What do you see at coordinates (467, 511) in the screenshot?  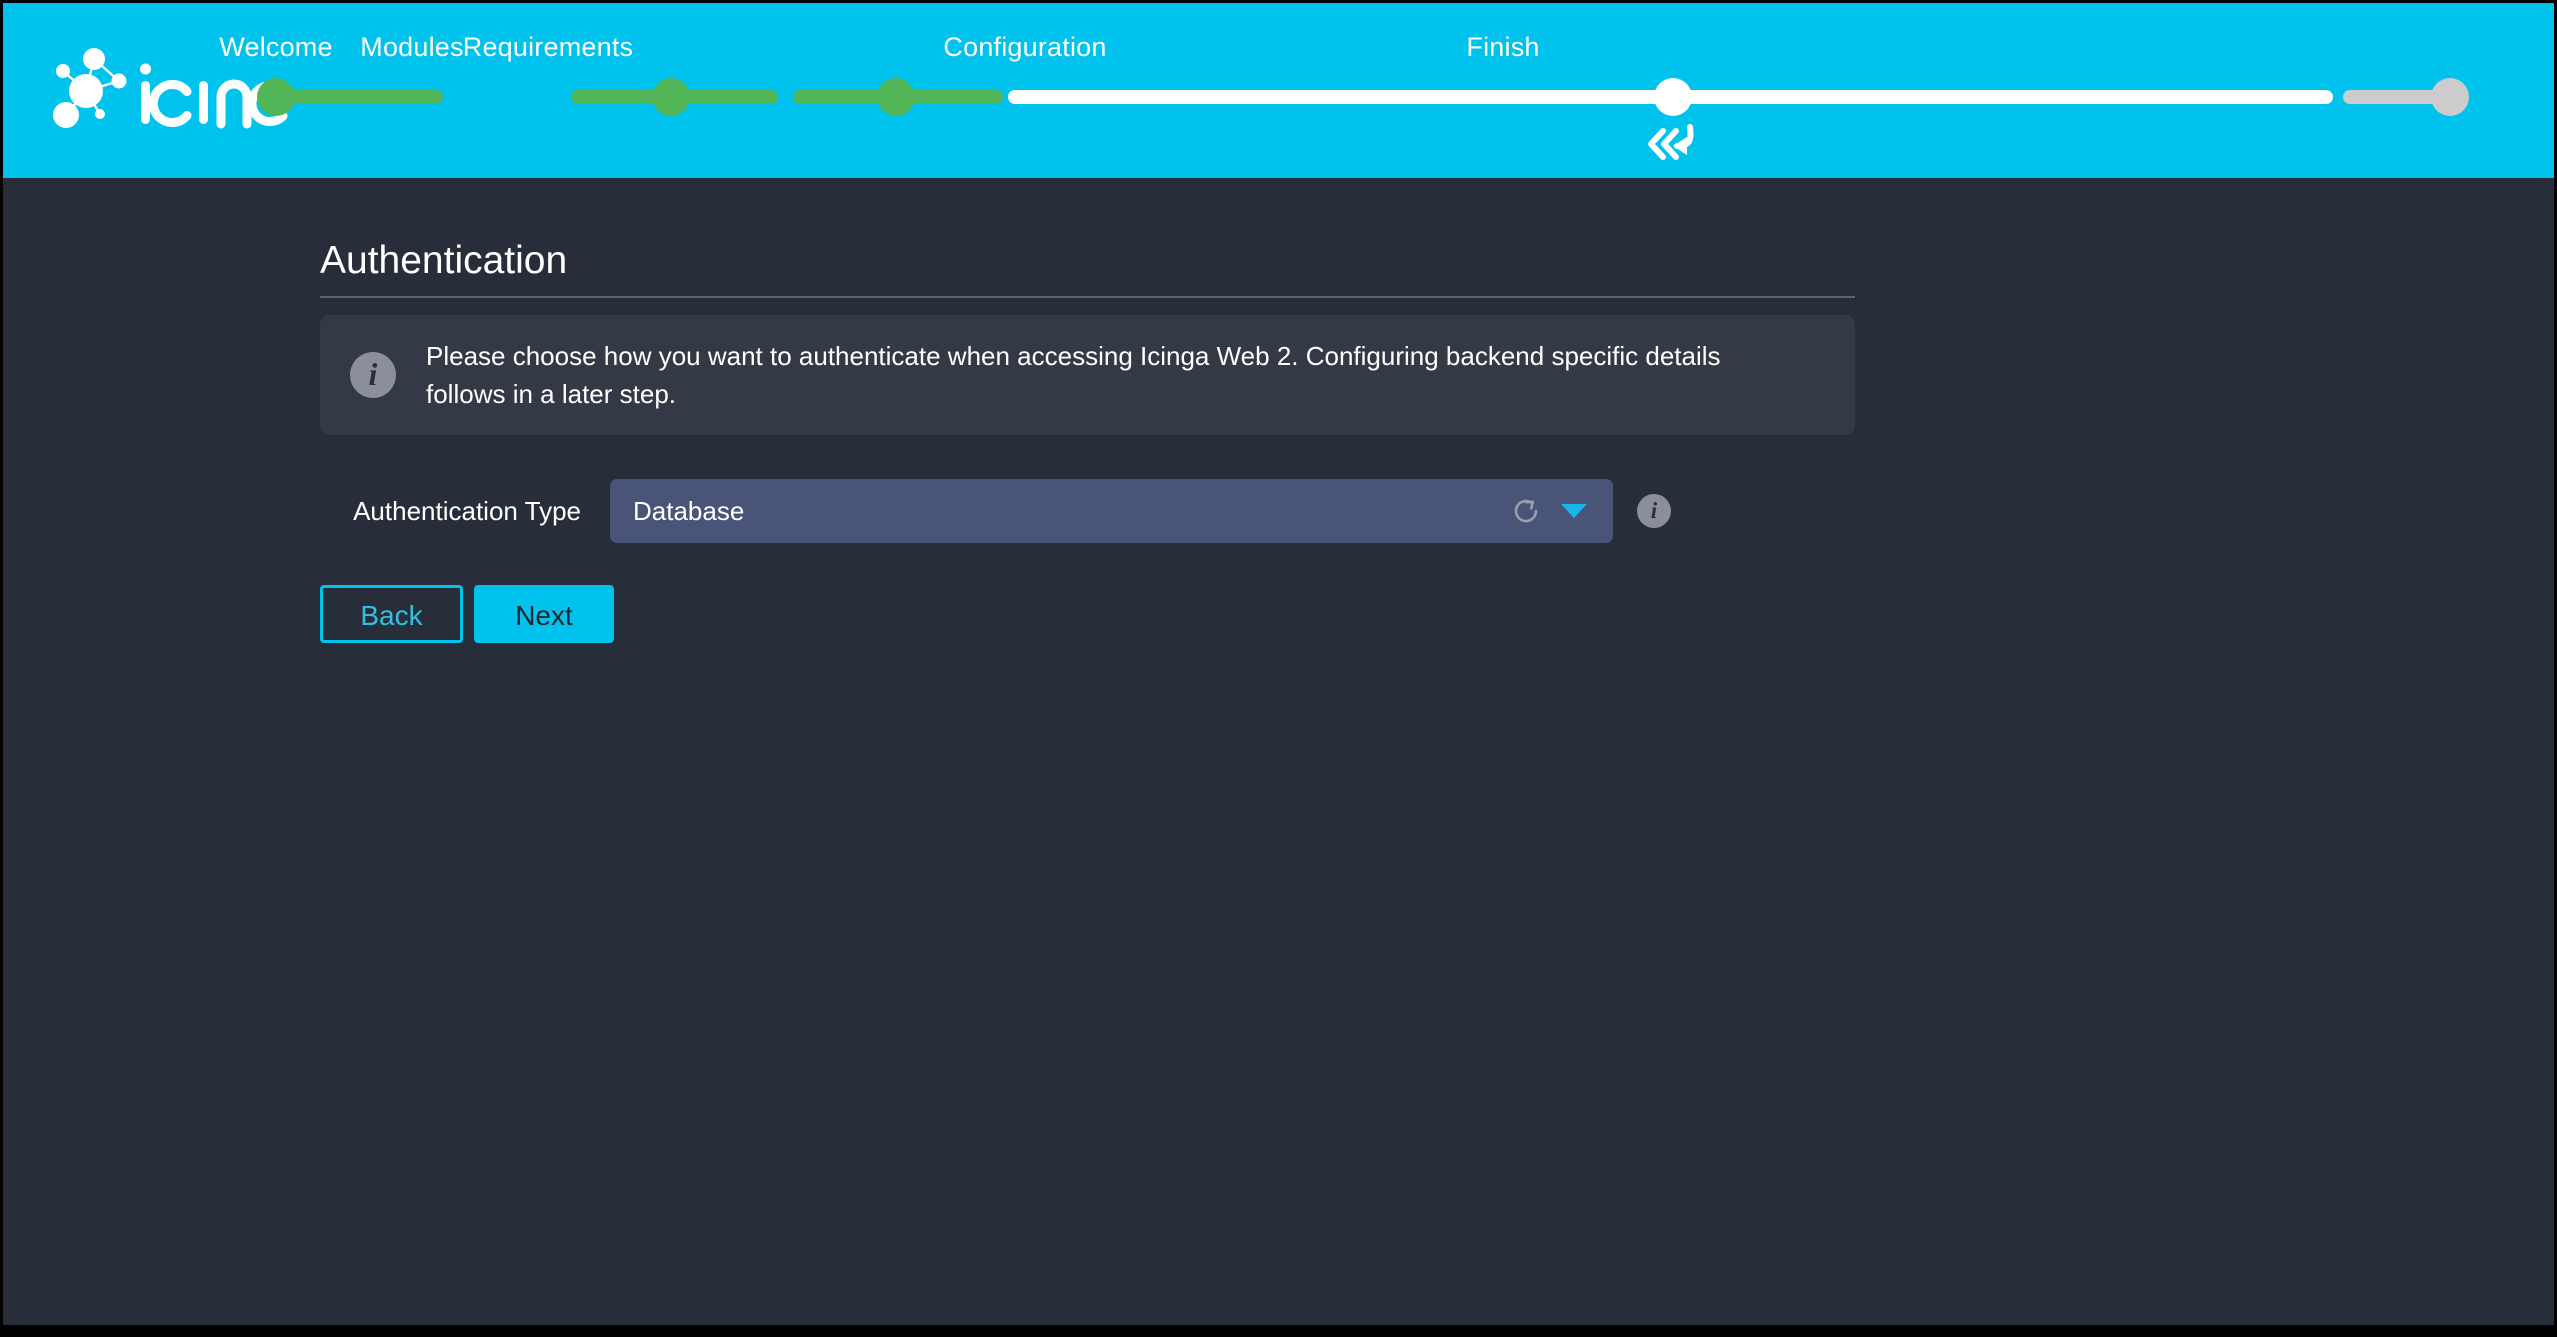 I see `auth-type-label: Authentication Type` at bounding box center [467, 511].